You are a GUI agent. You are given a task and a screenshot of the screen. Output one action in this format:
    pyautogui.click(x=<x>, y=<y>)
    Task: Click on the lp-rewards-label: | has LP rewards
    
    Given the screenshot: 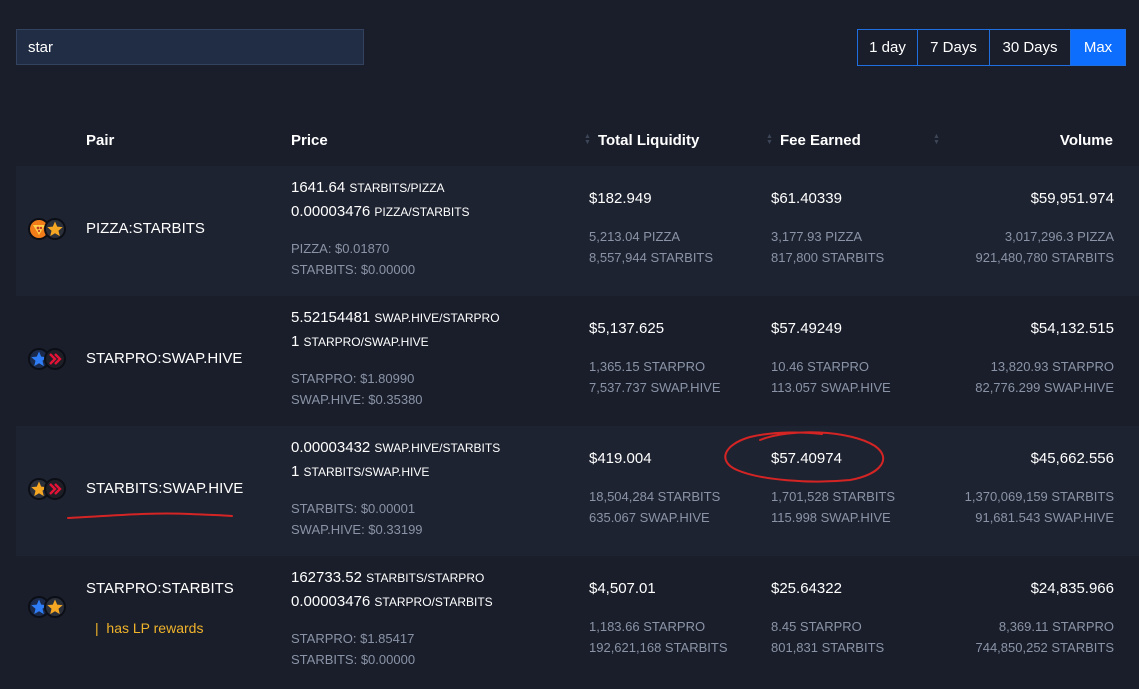 What is the action you would take?
    pyautogui.click(x=149, y=628)
    